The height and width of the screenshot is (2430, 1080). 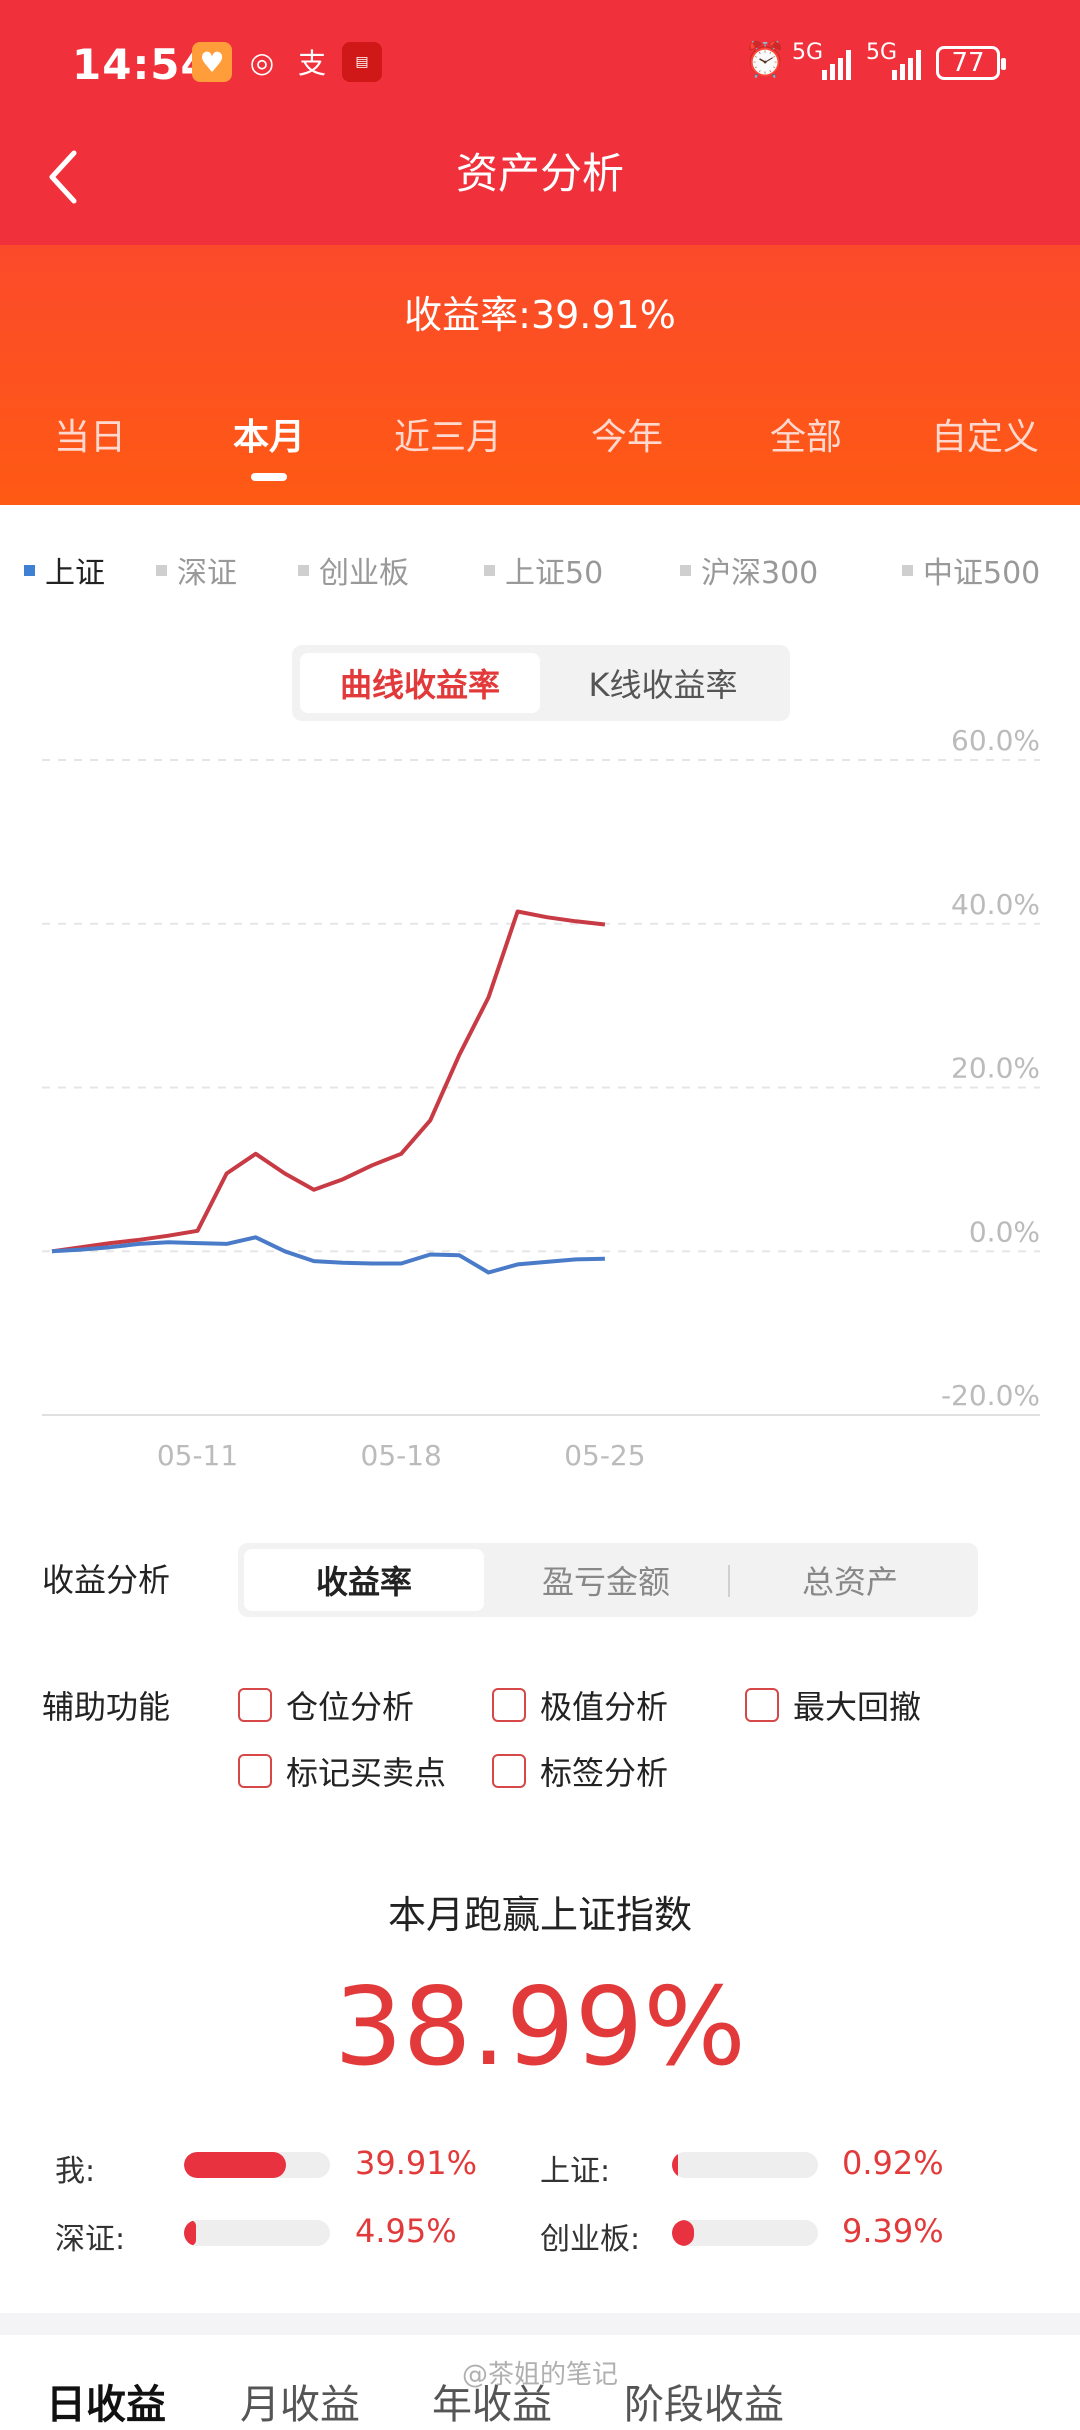 What do you see at coordinates (604, 1455) in the screenshot?
I see `x-tick-label: 05-25` at bounding box center [604, 1455].